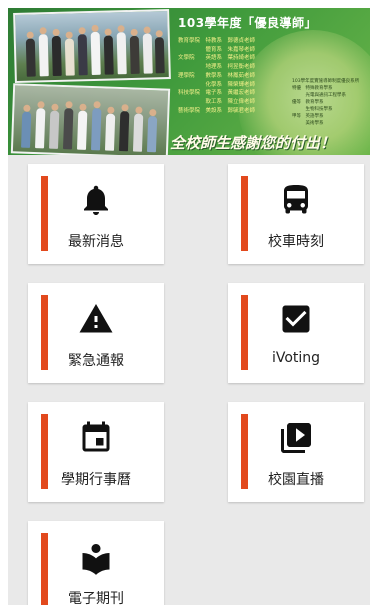  Describe the element at coordinates (308, 102) in the screenshot. I see `note-line: 優等 教育學系` at that location.